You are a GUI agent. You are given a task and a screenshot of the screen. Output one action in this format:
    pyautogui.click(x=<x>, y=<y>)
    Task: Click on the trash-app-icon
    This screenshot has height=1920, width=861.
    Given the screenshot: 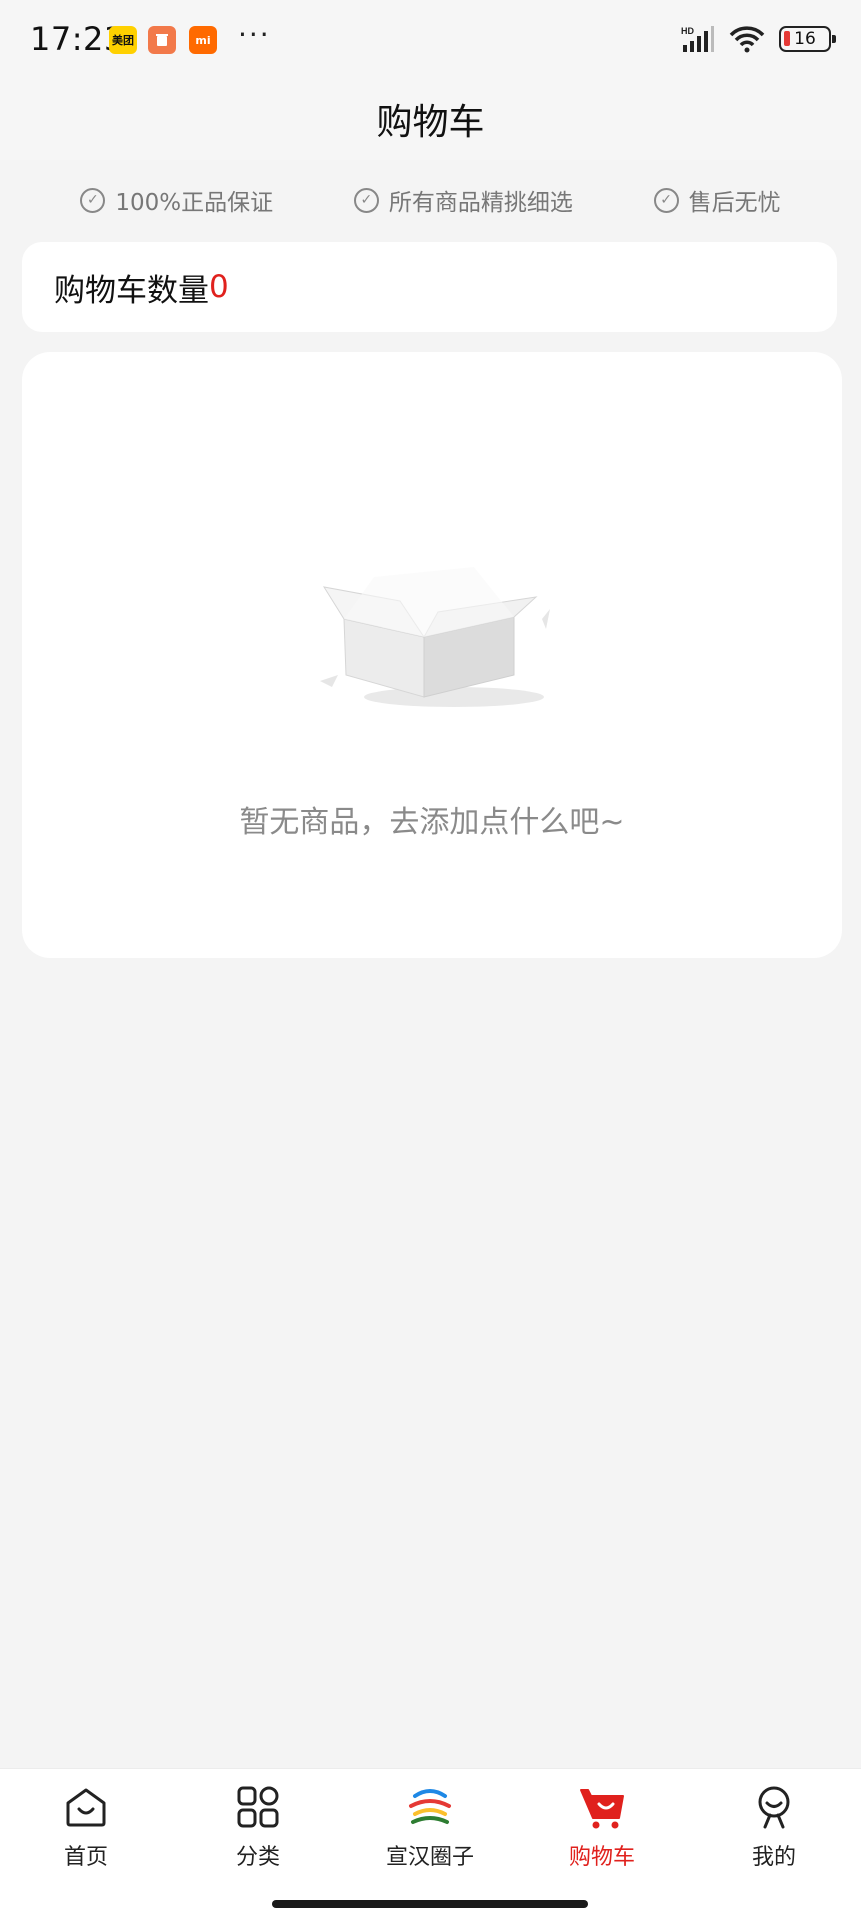 What is the action you would take?
    pyautogui.click(x=162, y=40)
    